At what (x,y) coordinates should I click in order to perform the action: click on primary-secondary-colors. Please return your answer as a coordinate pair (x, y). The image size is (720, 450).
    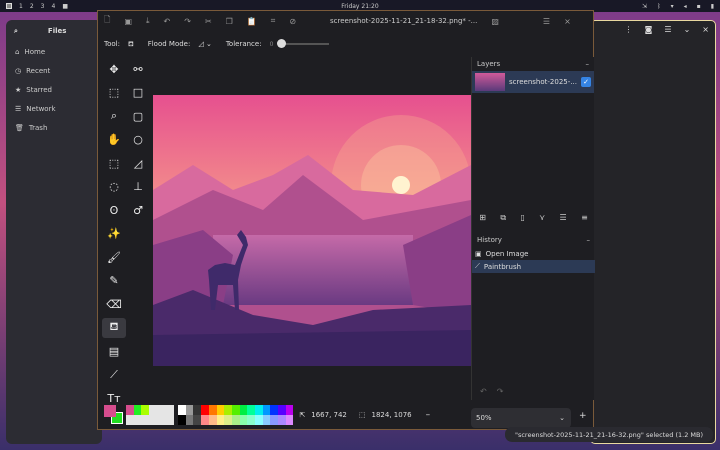
    Looking at the image, I should click on (113, 415).